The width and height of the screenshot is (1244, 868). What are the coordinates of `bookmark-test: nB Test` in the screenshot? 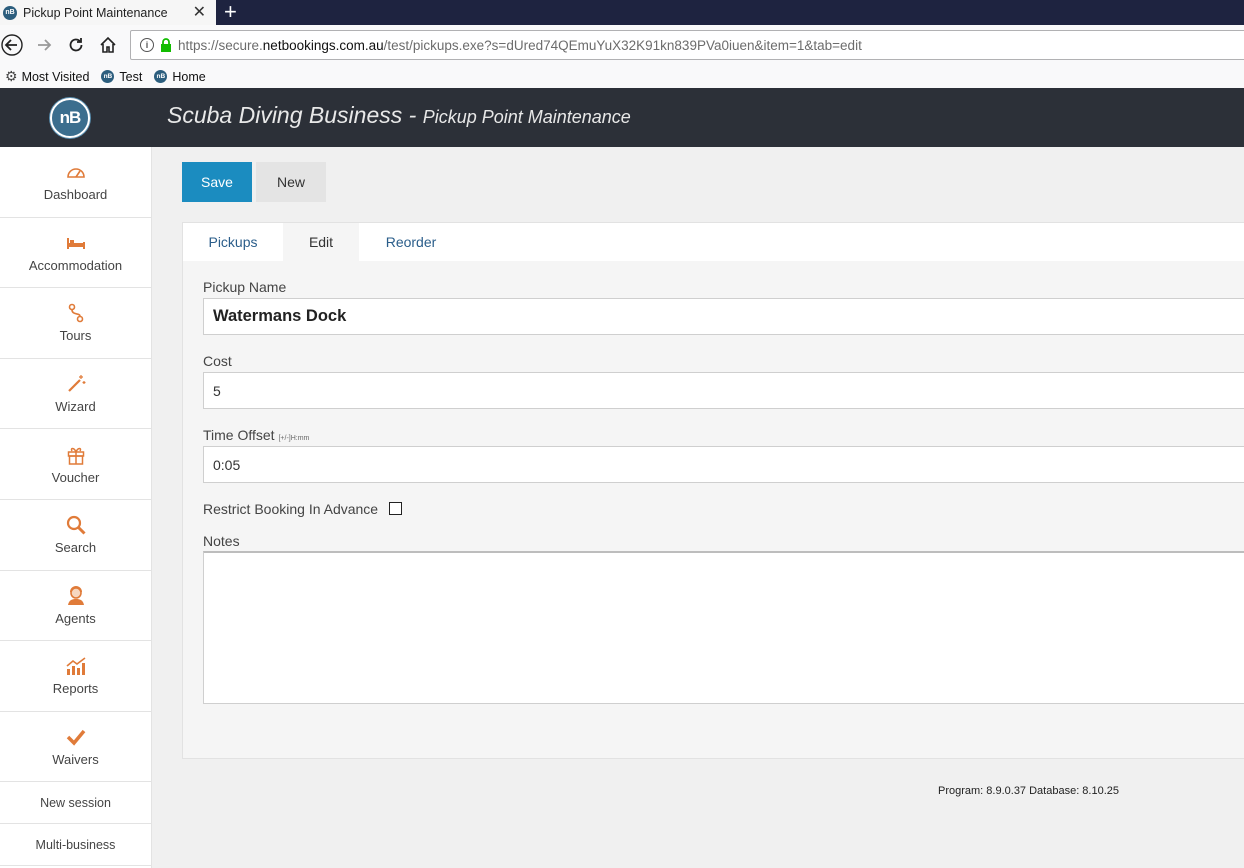 It's located at (121, 77).